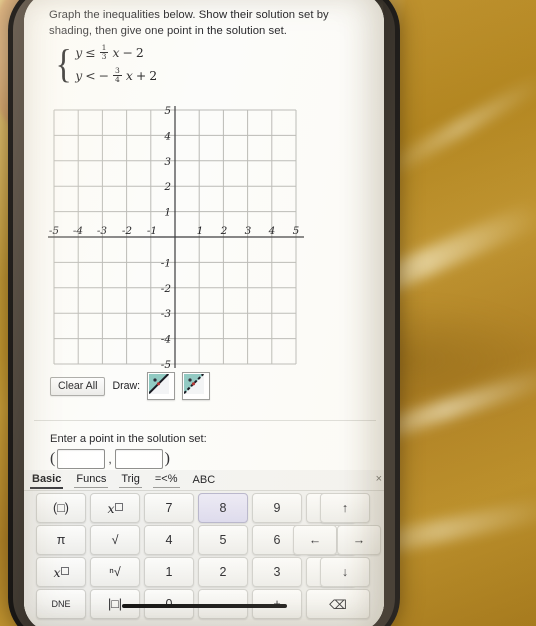 This screenshot has width=536, height=626. Describe the element at coordinates (139, 53) in the screenshot. I see `ineq1-constant: 2` at that location.